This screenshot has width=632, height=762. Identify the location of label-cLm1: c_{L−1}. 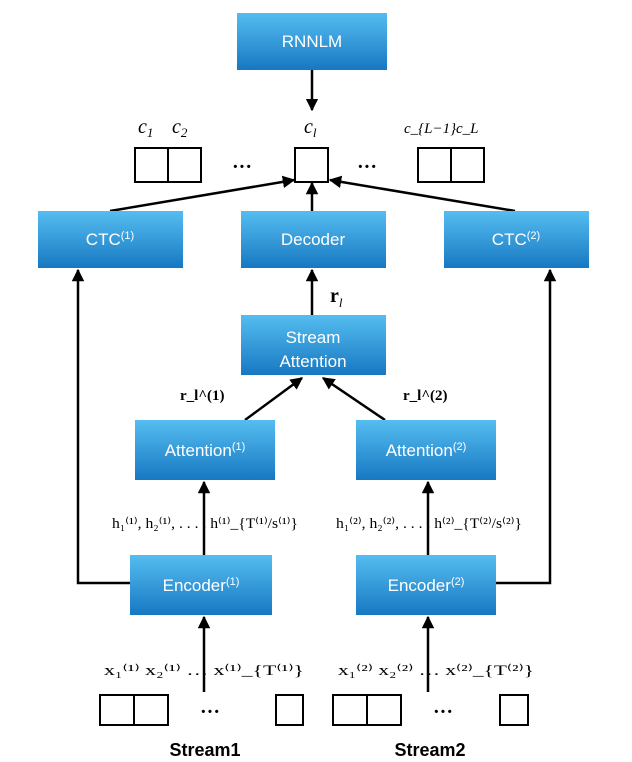
(430, 129).